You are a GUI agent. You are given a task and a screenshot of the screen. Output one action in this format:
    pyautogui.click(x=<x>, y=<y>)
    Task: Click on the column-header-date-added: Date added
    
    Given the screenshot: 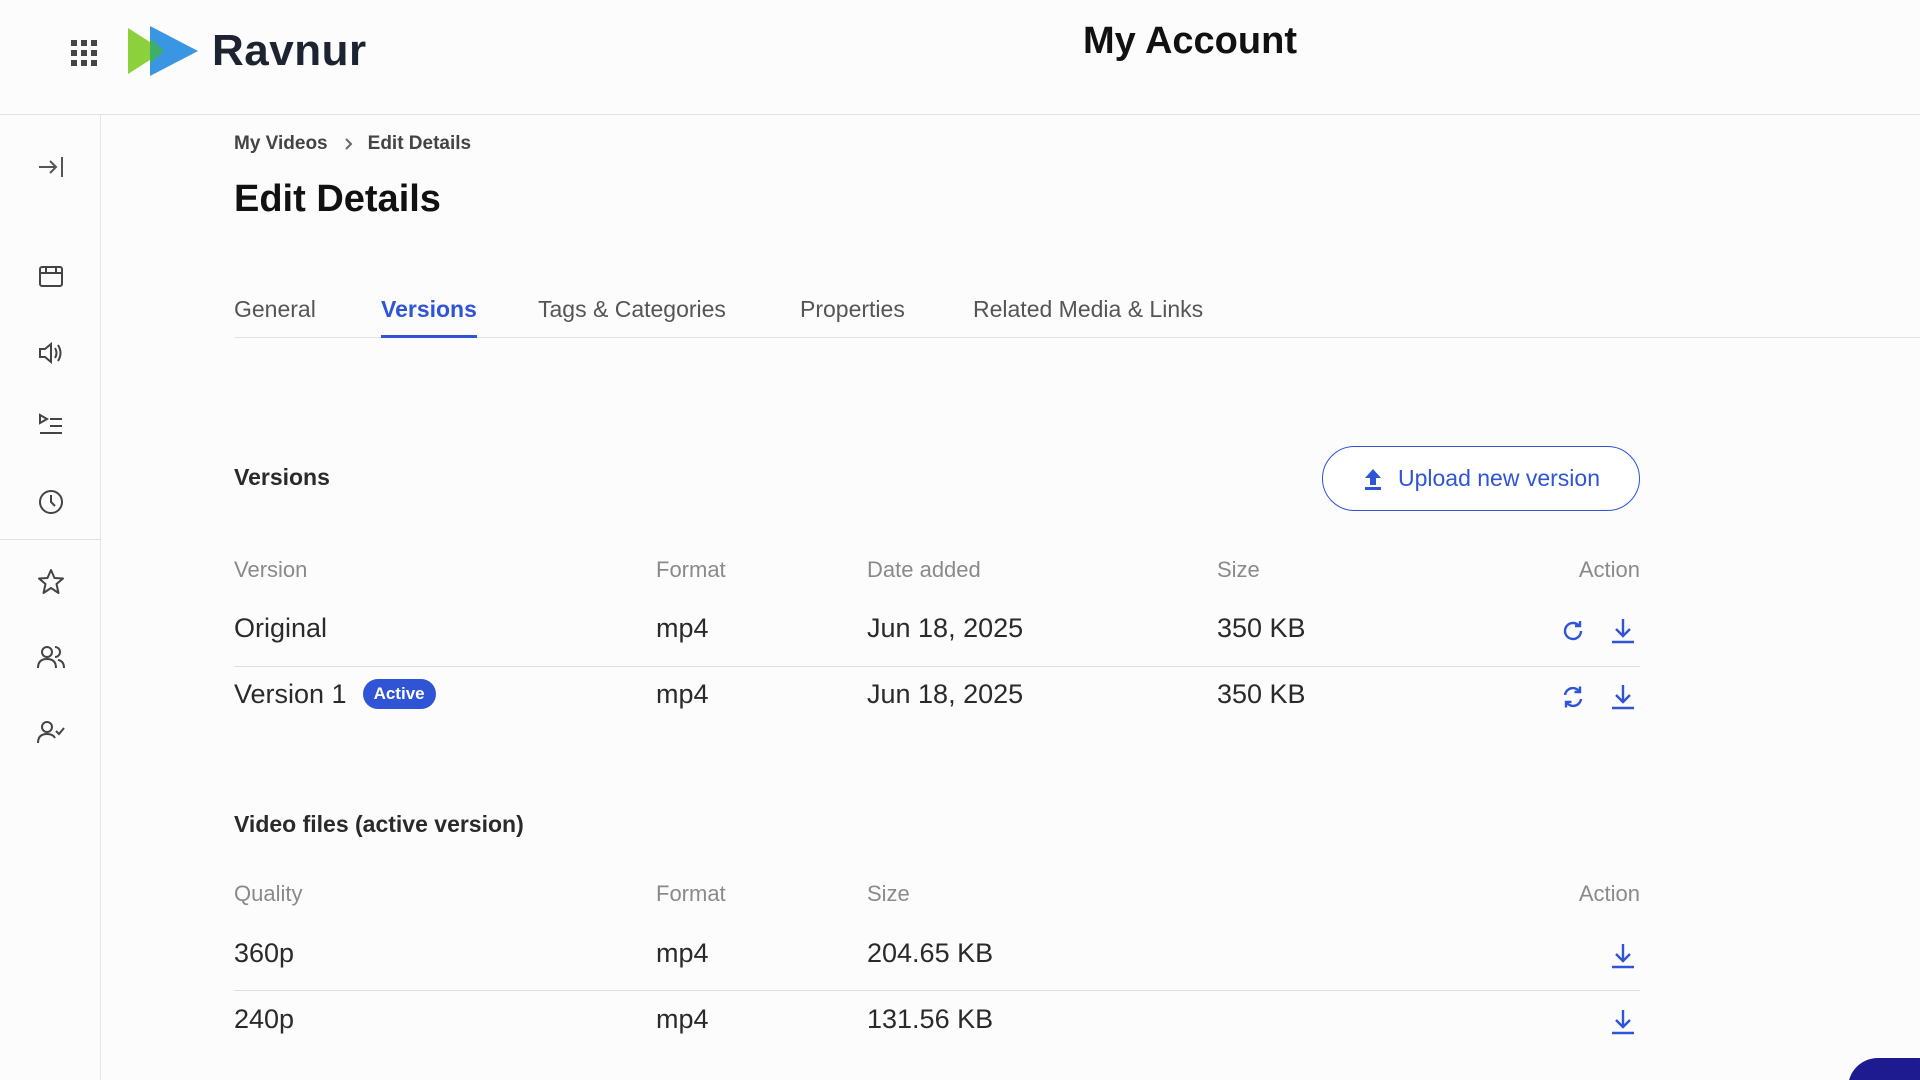 What is the action you would take?
    pyautogui.click(x=924, y=569)
    